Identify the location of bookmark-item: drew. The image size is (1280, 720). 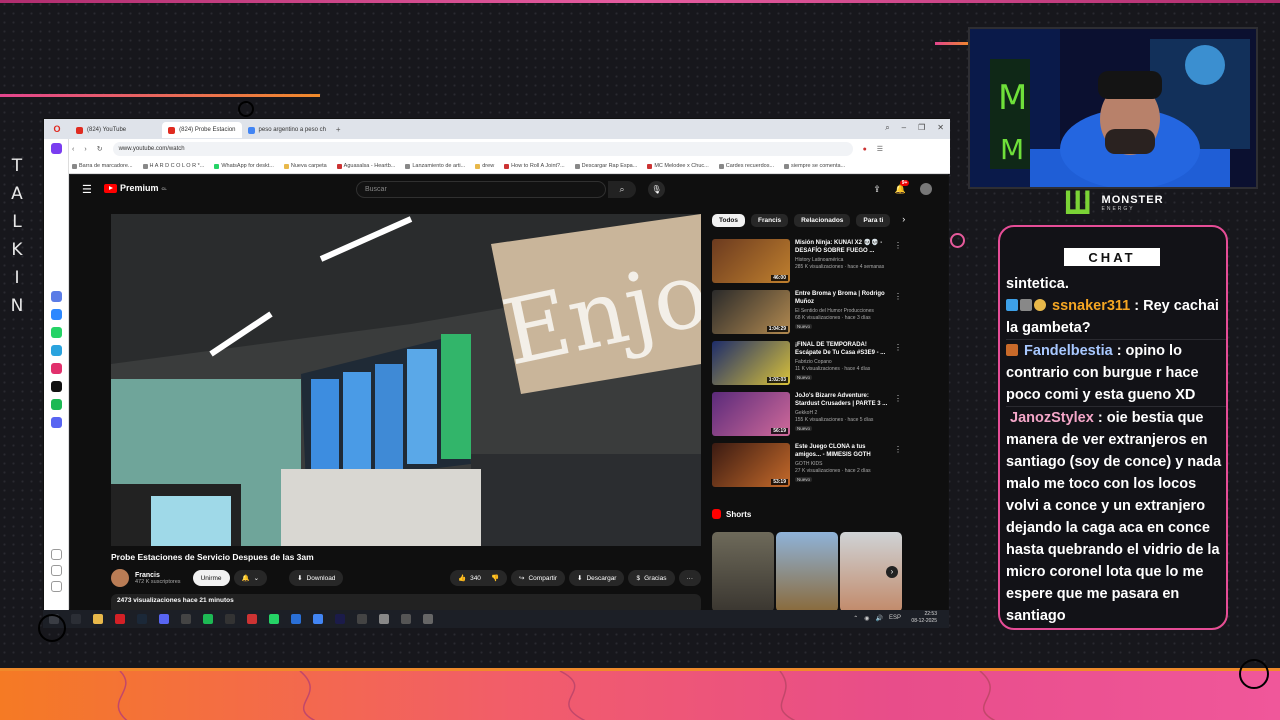
(484, 166).